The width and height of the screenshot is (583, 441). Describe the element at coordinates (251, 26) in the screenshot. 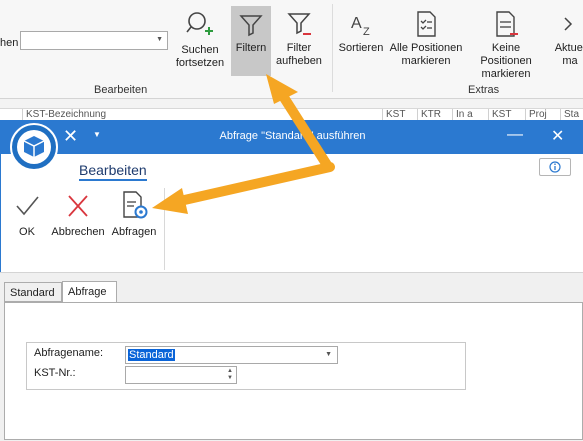

I see `filter-icon` at that location.